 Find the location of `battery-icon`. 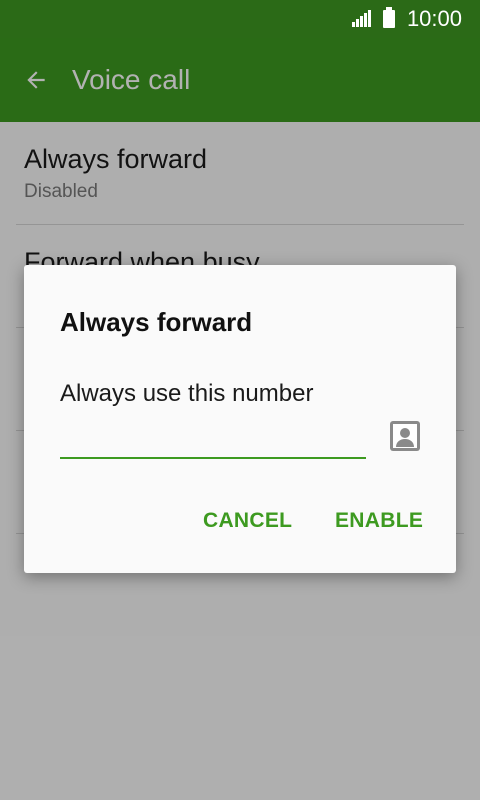

battery-icon is located at coordinates (388, 17).